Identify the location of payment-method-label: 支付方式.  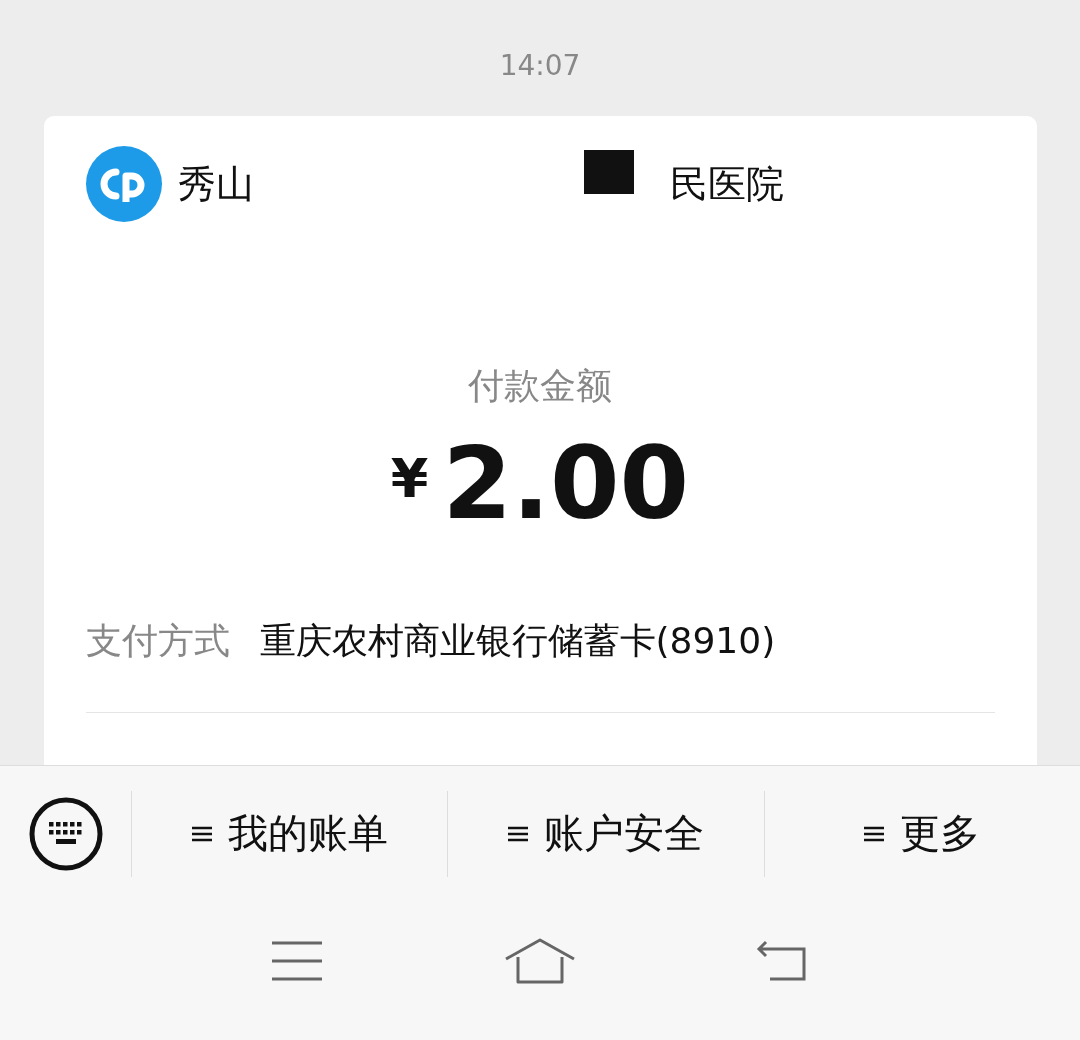
(157, 641).